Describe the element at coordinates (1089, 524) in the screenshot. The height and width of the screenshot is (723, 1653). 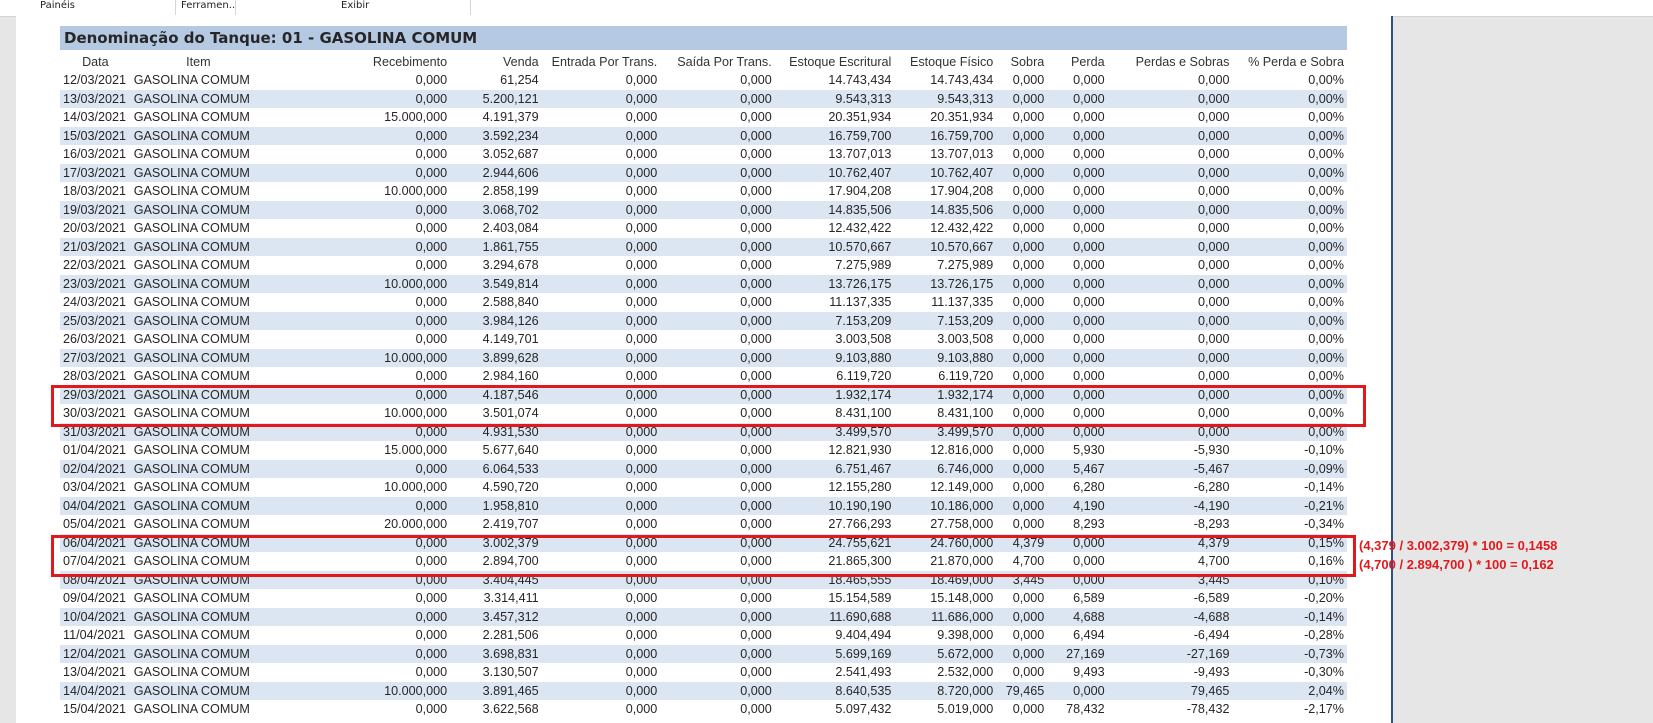
I see `cell-perda: 8,293` at that location.